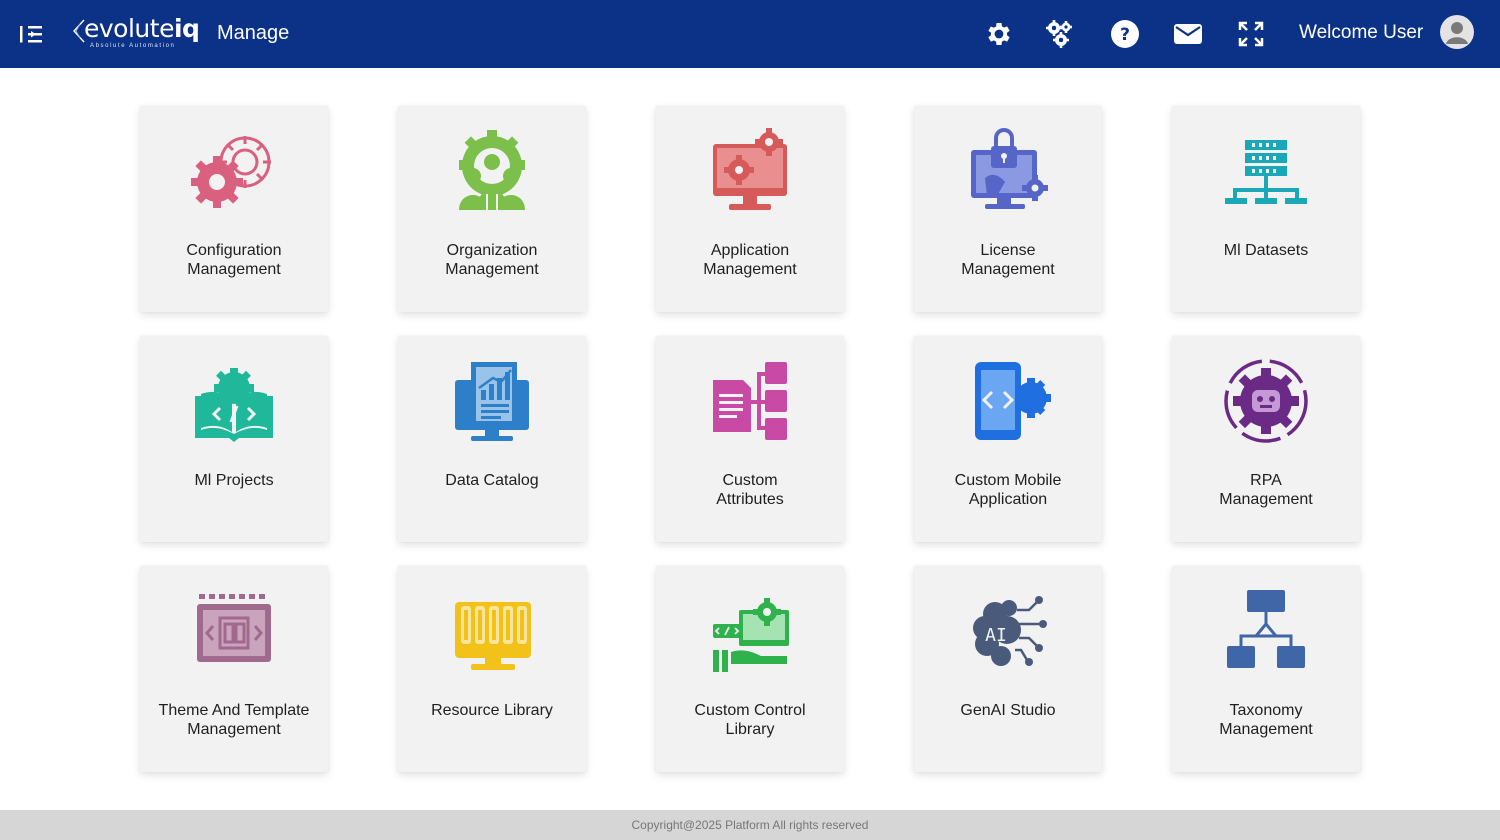 The height and width of the screenshot is (840, 1500). Describe the element at coordinates (234, 480) in the screenshot. I see `tile-label: Ml Projects` at that location.